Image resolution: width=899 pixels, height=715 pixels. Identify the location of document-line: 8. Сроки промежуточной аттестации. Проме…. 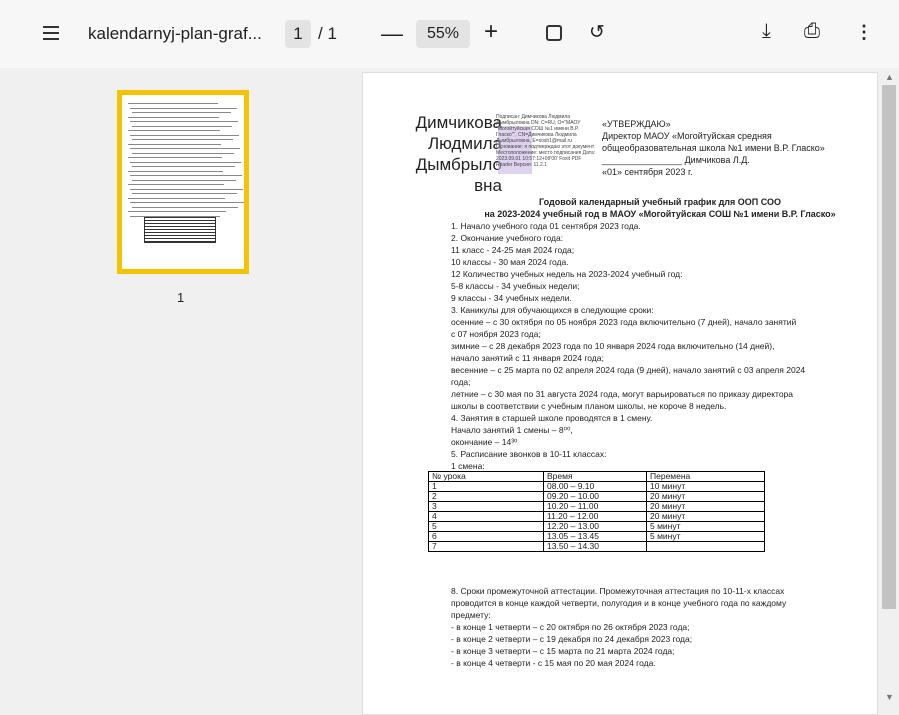
(618, 591).